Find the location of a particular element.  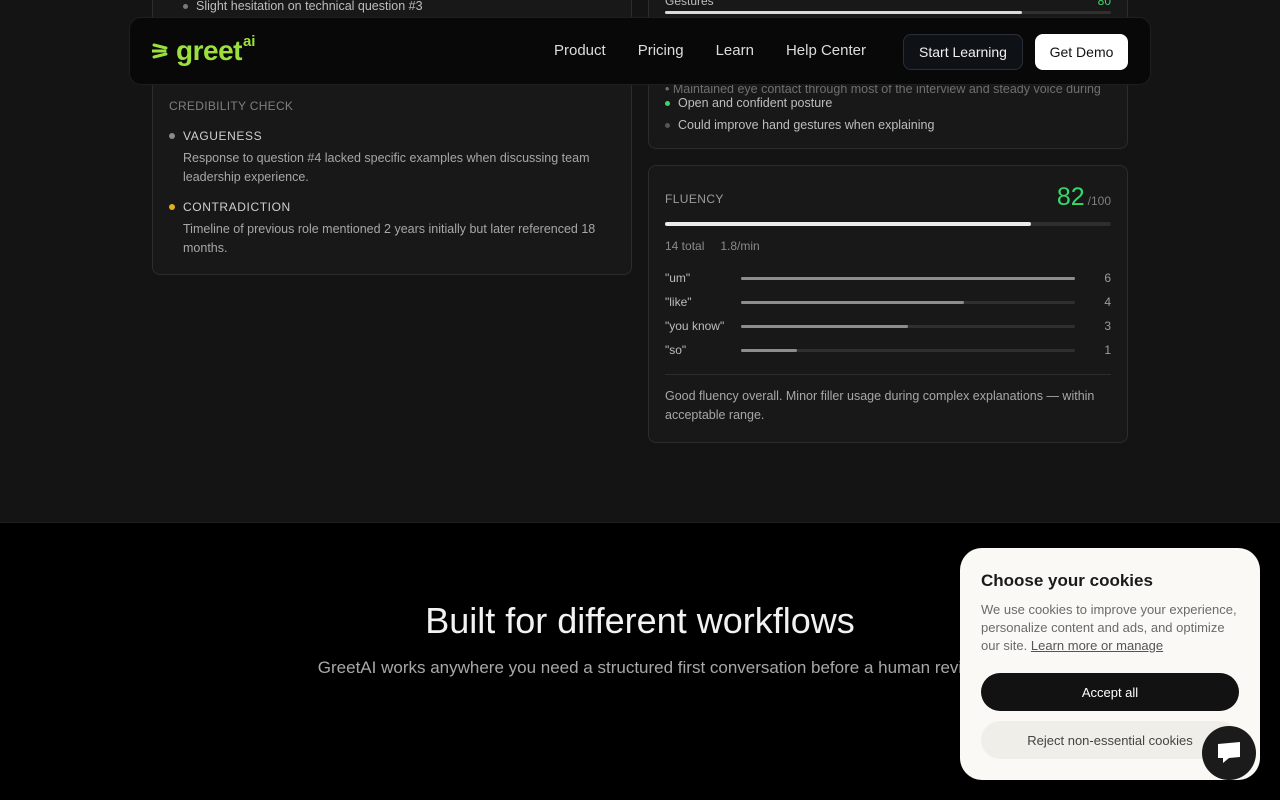

nav-link-pricing: Pricing is located at coordinates (661, 50).